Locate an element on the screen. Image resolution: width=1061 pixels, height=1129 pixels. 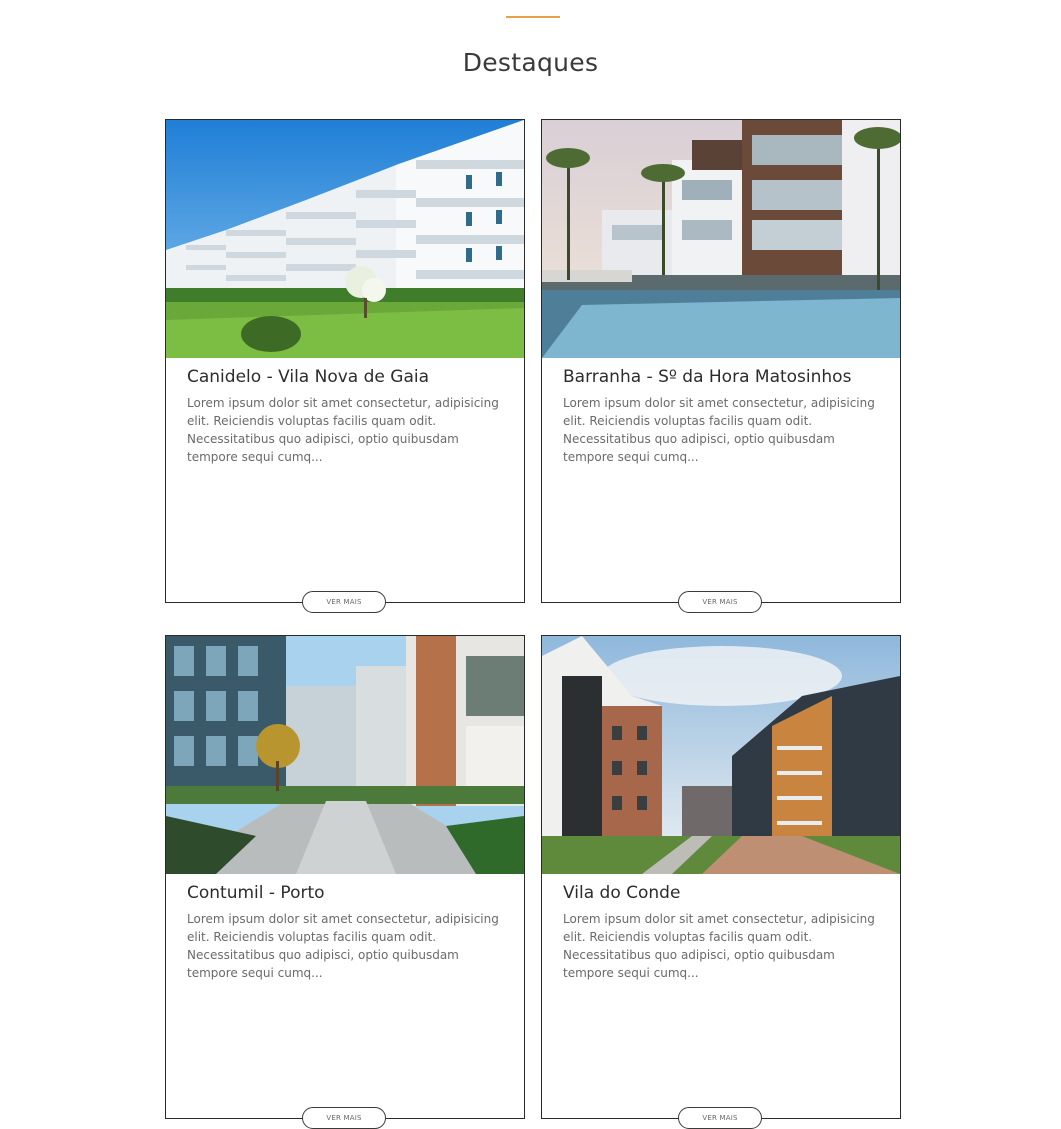
property-title: Contumil - Porto is located at coordinates (256, 893).